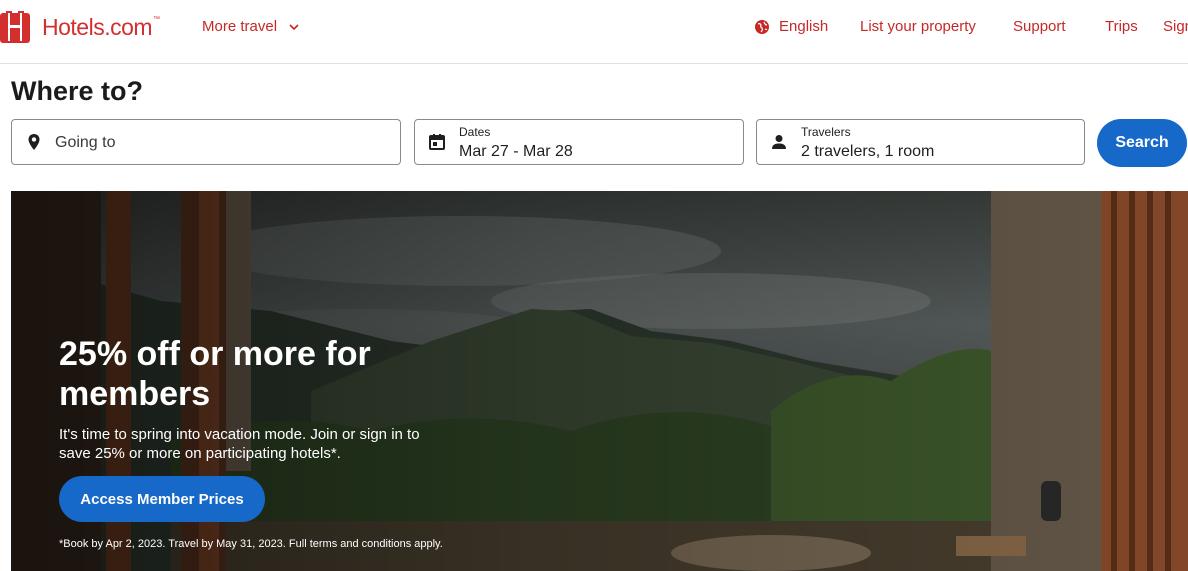 The width and height of the screenshot is (1188, 571). What do you see at coordinates (1039, 26) in the screenshot?
I see `support-link: Support` at bounding box center [1039, 26].